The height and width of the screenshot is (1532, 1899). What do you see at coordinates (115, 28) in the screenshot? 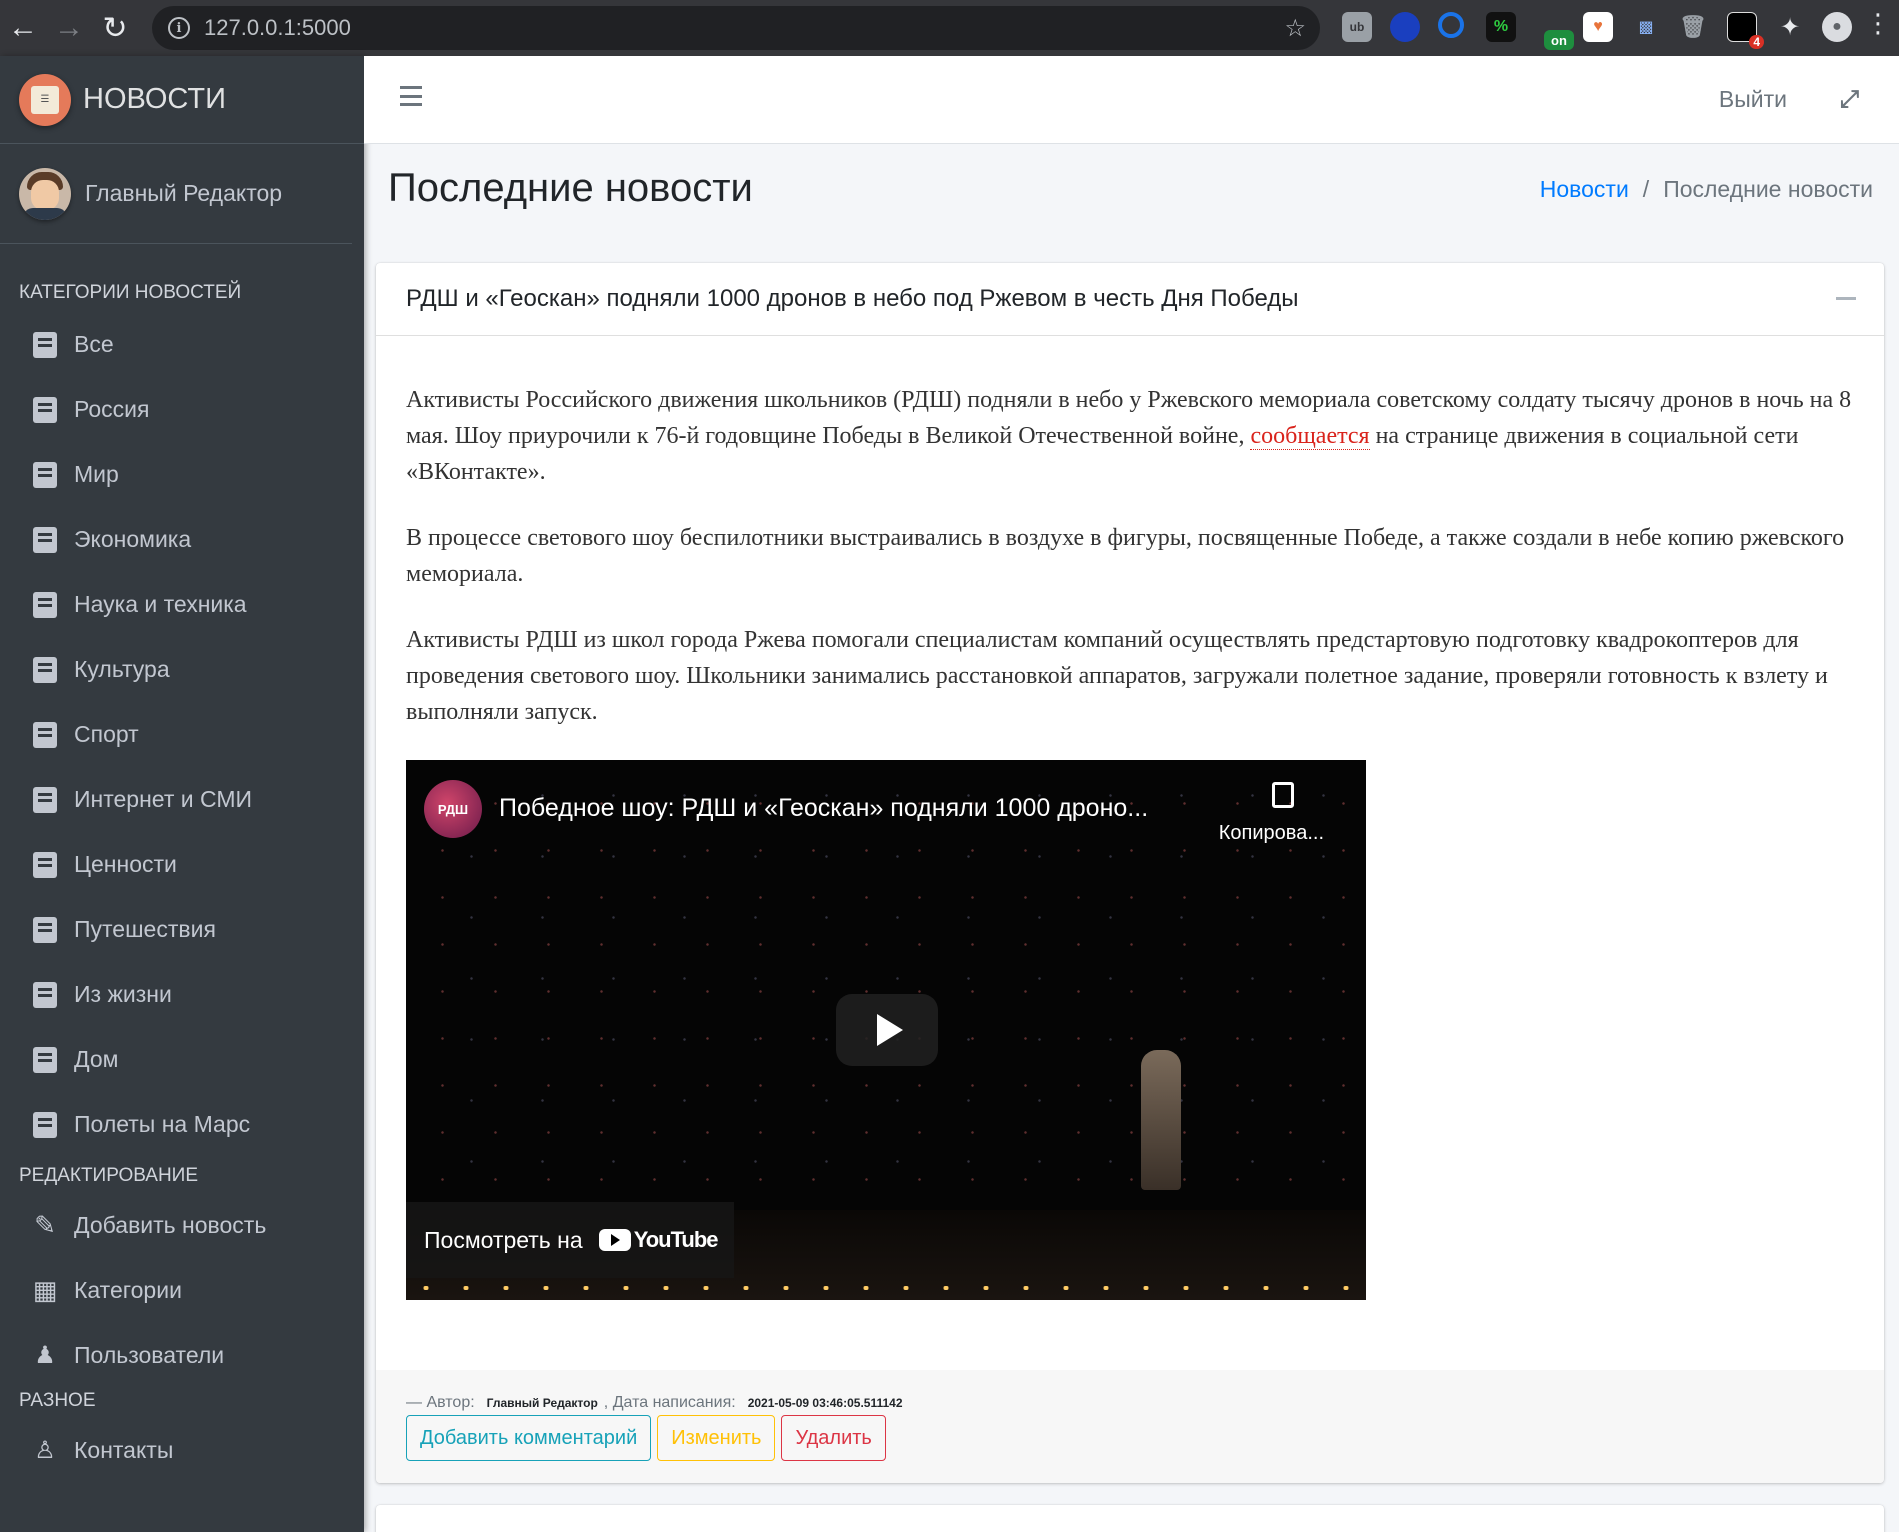
I see `reload-icon: ↻` at bounding box center [115, 28].